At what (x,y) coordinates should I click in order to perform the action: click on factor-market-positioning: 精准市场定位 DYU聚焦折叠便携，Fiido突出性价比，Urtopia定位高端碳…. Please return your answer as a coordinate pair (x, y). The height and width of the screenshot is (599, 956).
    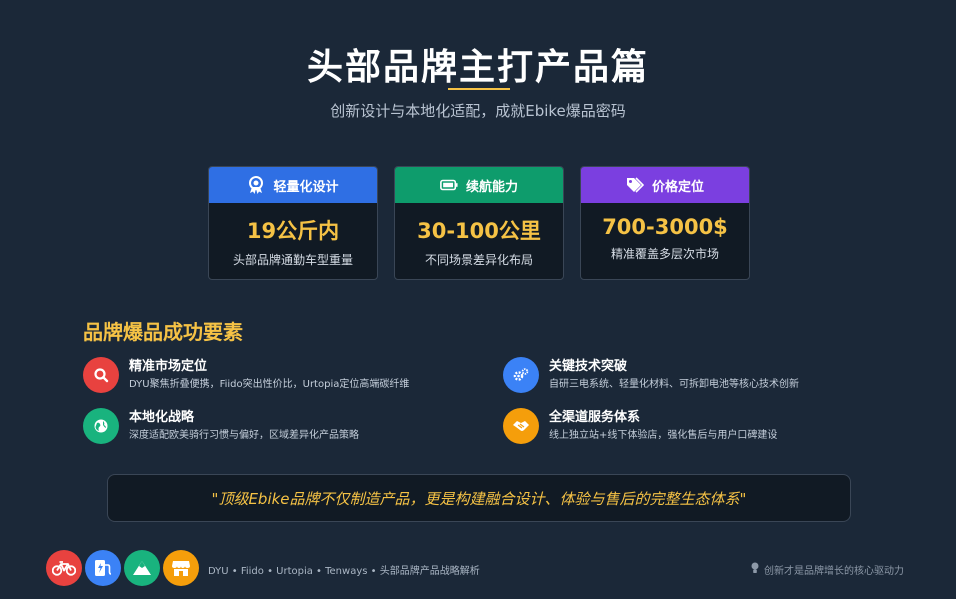
    Looking at the image, I should click on (246, 375).